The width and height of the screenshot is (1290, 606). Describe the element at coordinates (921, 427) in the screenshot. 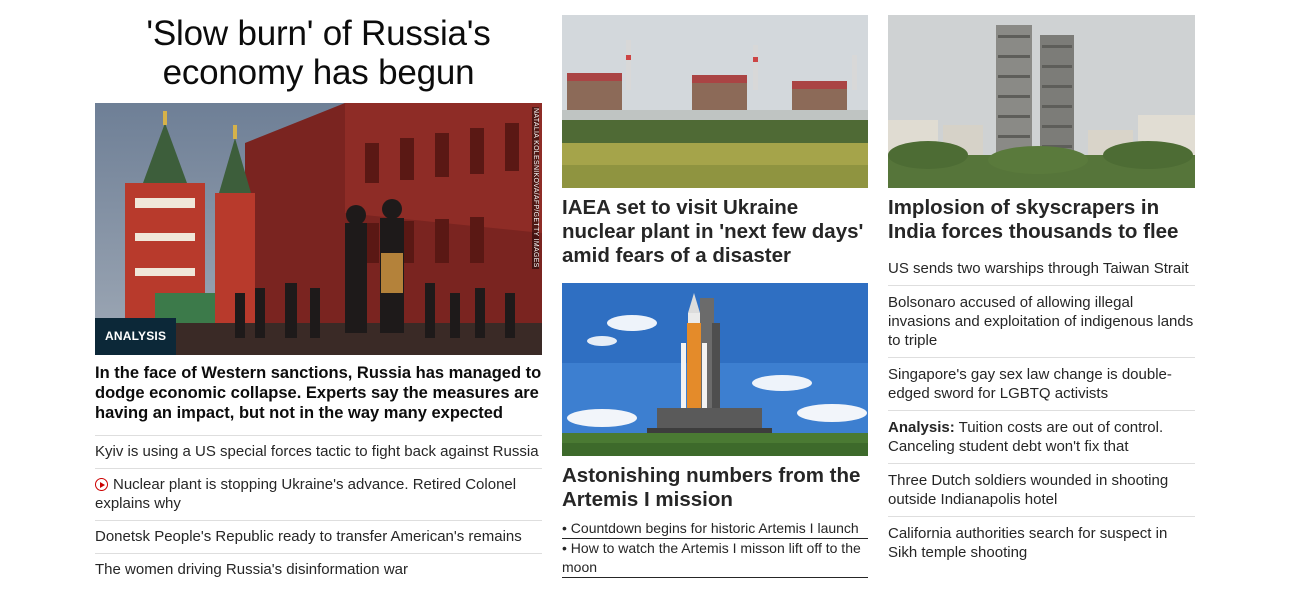

I see `kicker: Analysis:` at that location.